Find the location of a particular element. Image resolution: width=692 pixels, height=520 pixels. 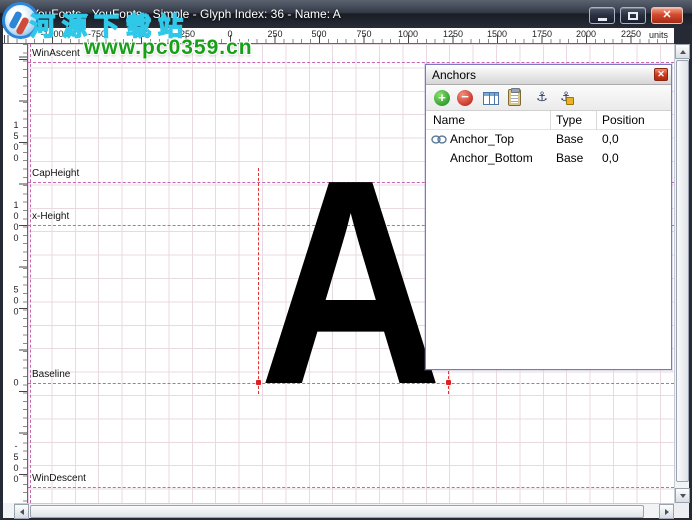

glyph-outline: A is located at coordinates (350, 282).